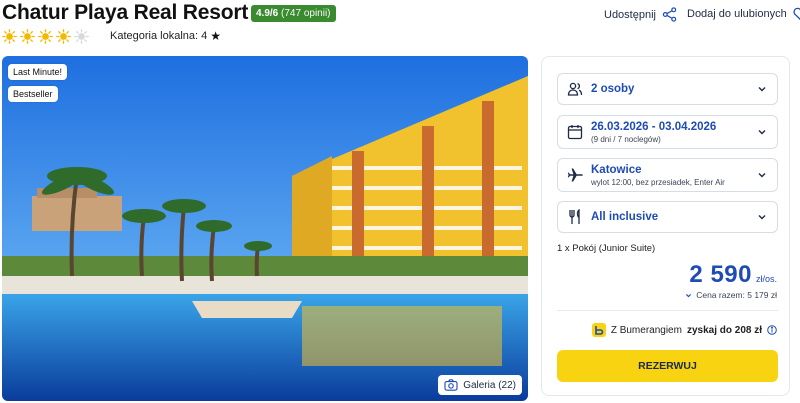 The height and width of the screenshot is (403, 800). What do you see at coordinates (125, 12) in the screenshot?
I see `hotel-name: Chatur Playa Real Resort` at bounding box center [125, 12].